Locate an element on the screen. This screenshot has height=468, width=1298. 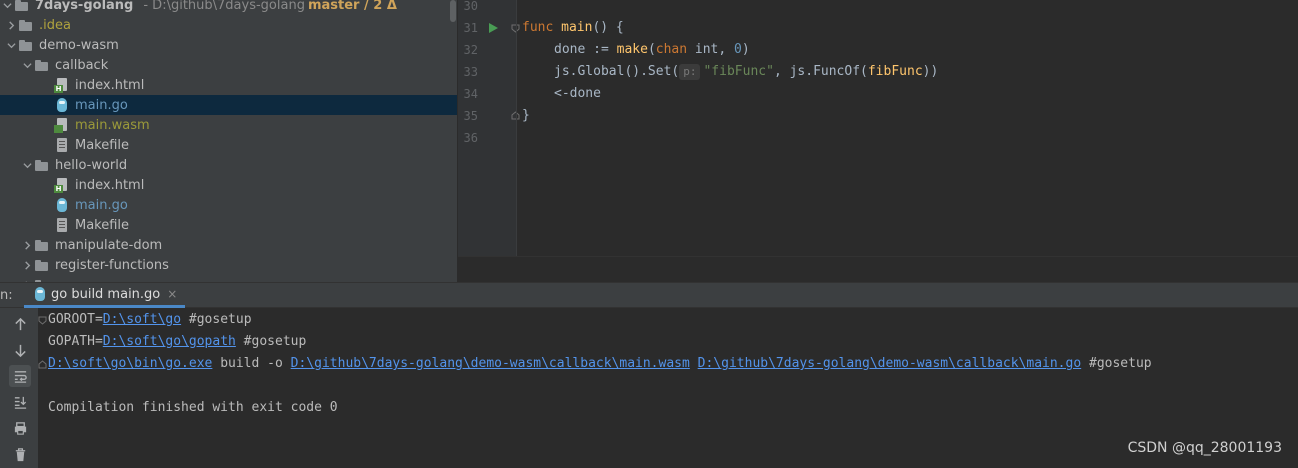
tree-item-label: hello-world is located at coordinates (91, 165).